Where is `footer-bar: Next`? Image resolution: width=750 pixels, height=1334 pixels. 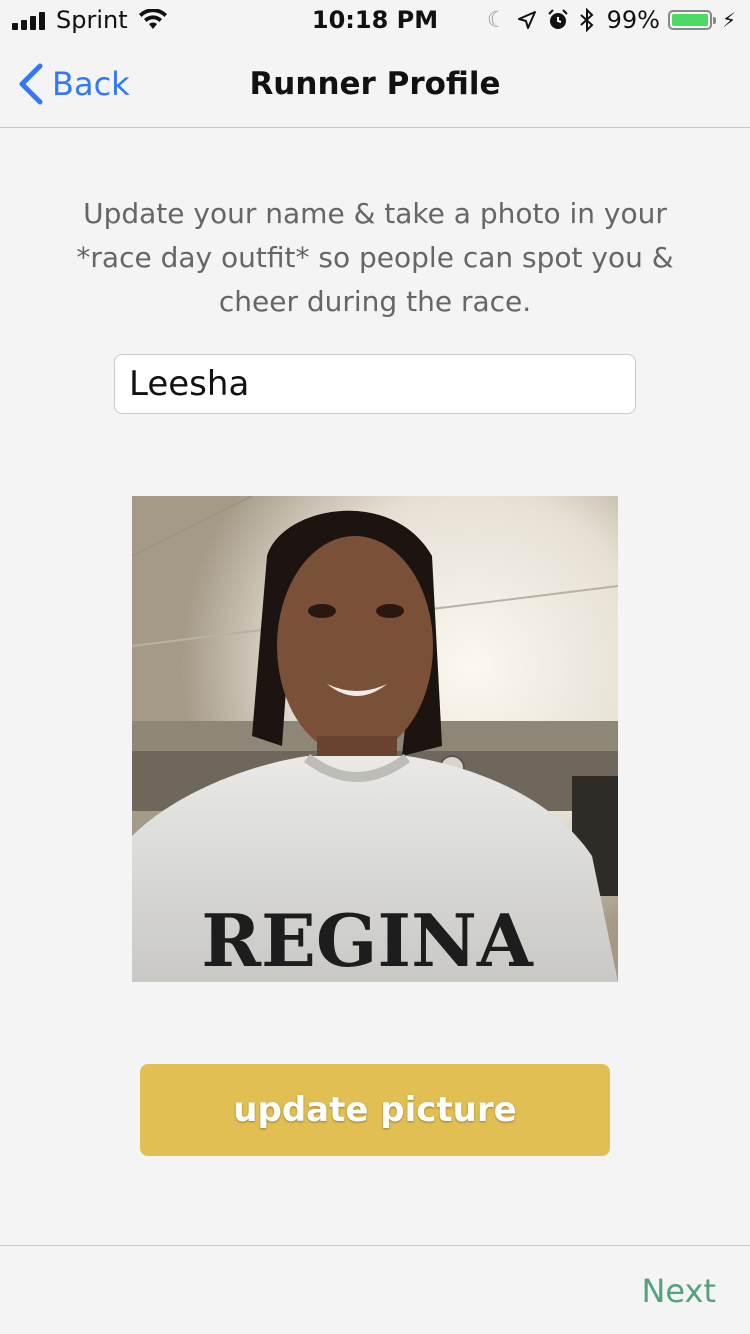 footer-bar: Next is located at coordinates (375, 1289).